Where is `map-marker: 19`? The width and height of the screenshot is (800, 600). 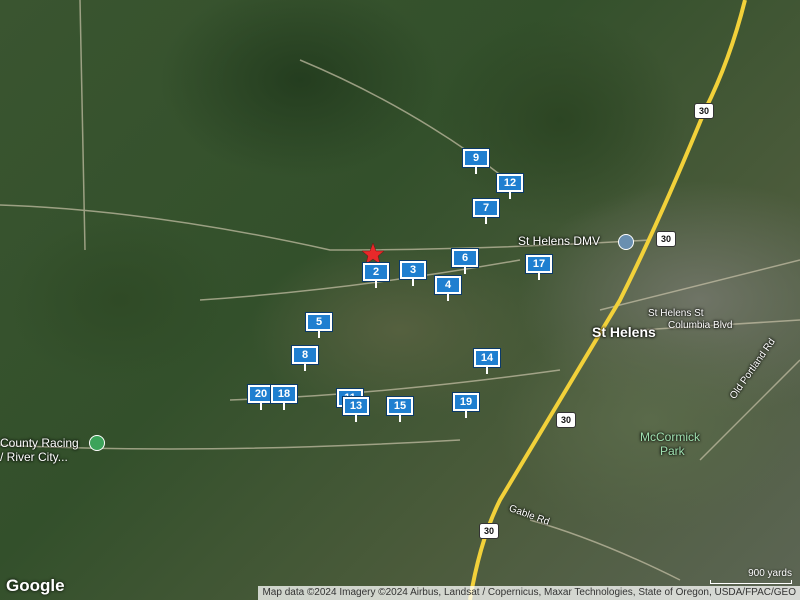
map-marker: 19 is located at coordinates (466, 405).